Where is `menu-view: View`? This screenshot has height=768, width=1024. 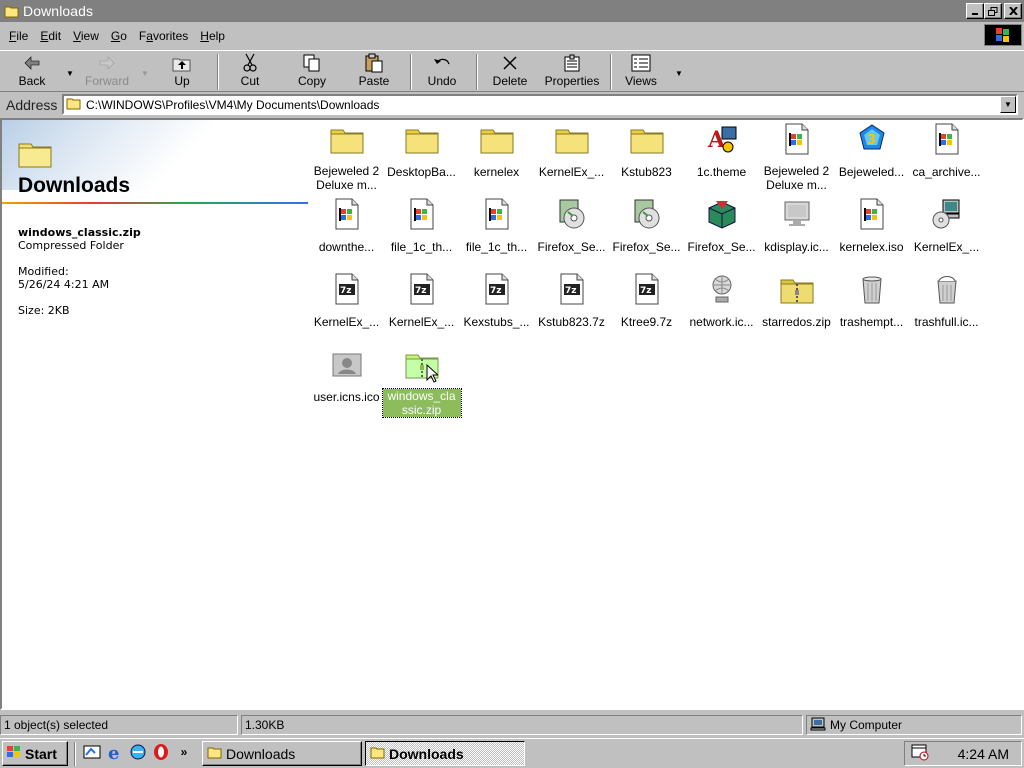
menu-view: View is located at coordinates (86, 36).